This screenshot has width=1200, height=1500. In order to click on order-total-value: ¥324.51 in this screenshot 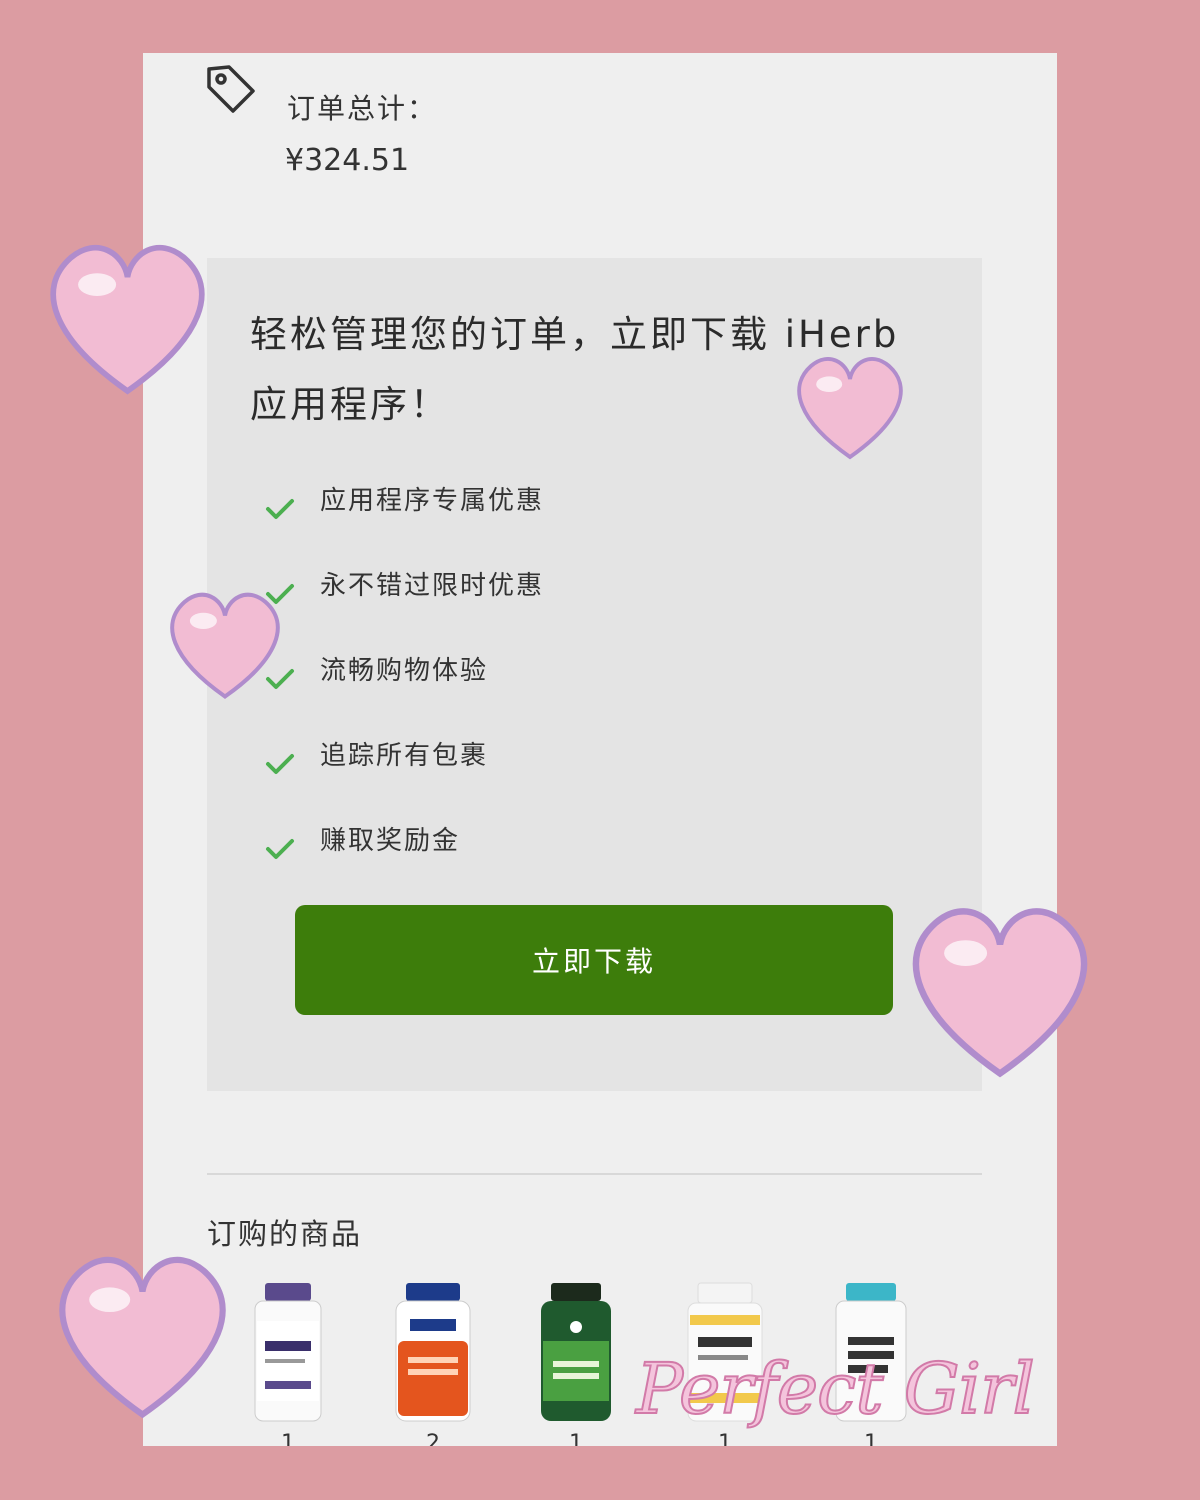, I will do `click(347, 160)`.